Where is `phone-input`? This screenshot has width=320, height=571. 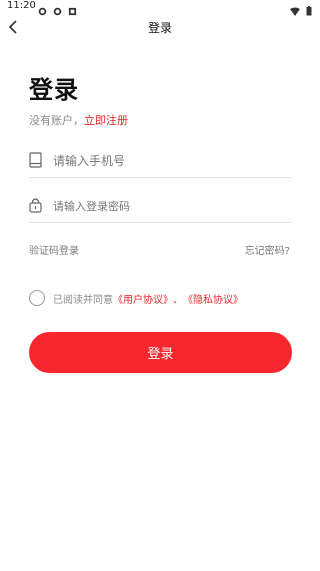
phone-input is located at coordinates (168, 161).